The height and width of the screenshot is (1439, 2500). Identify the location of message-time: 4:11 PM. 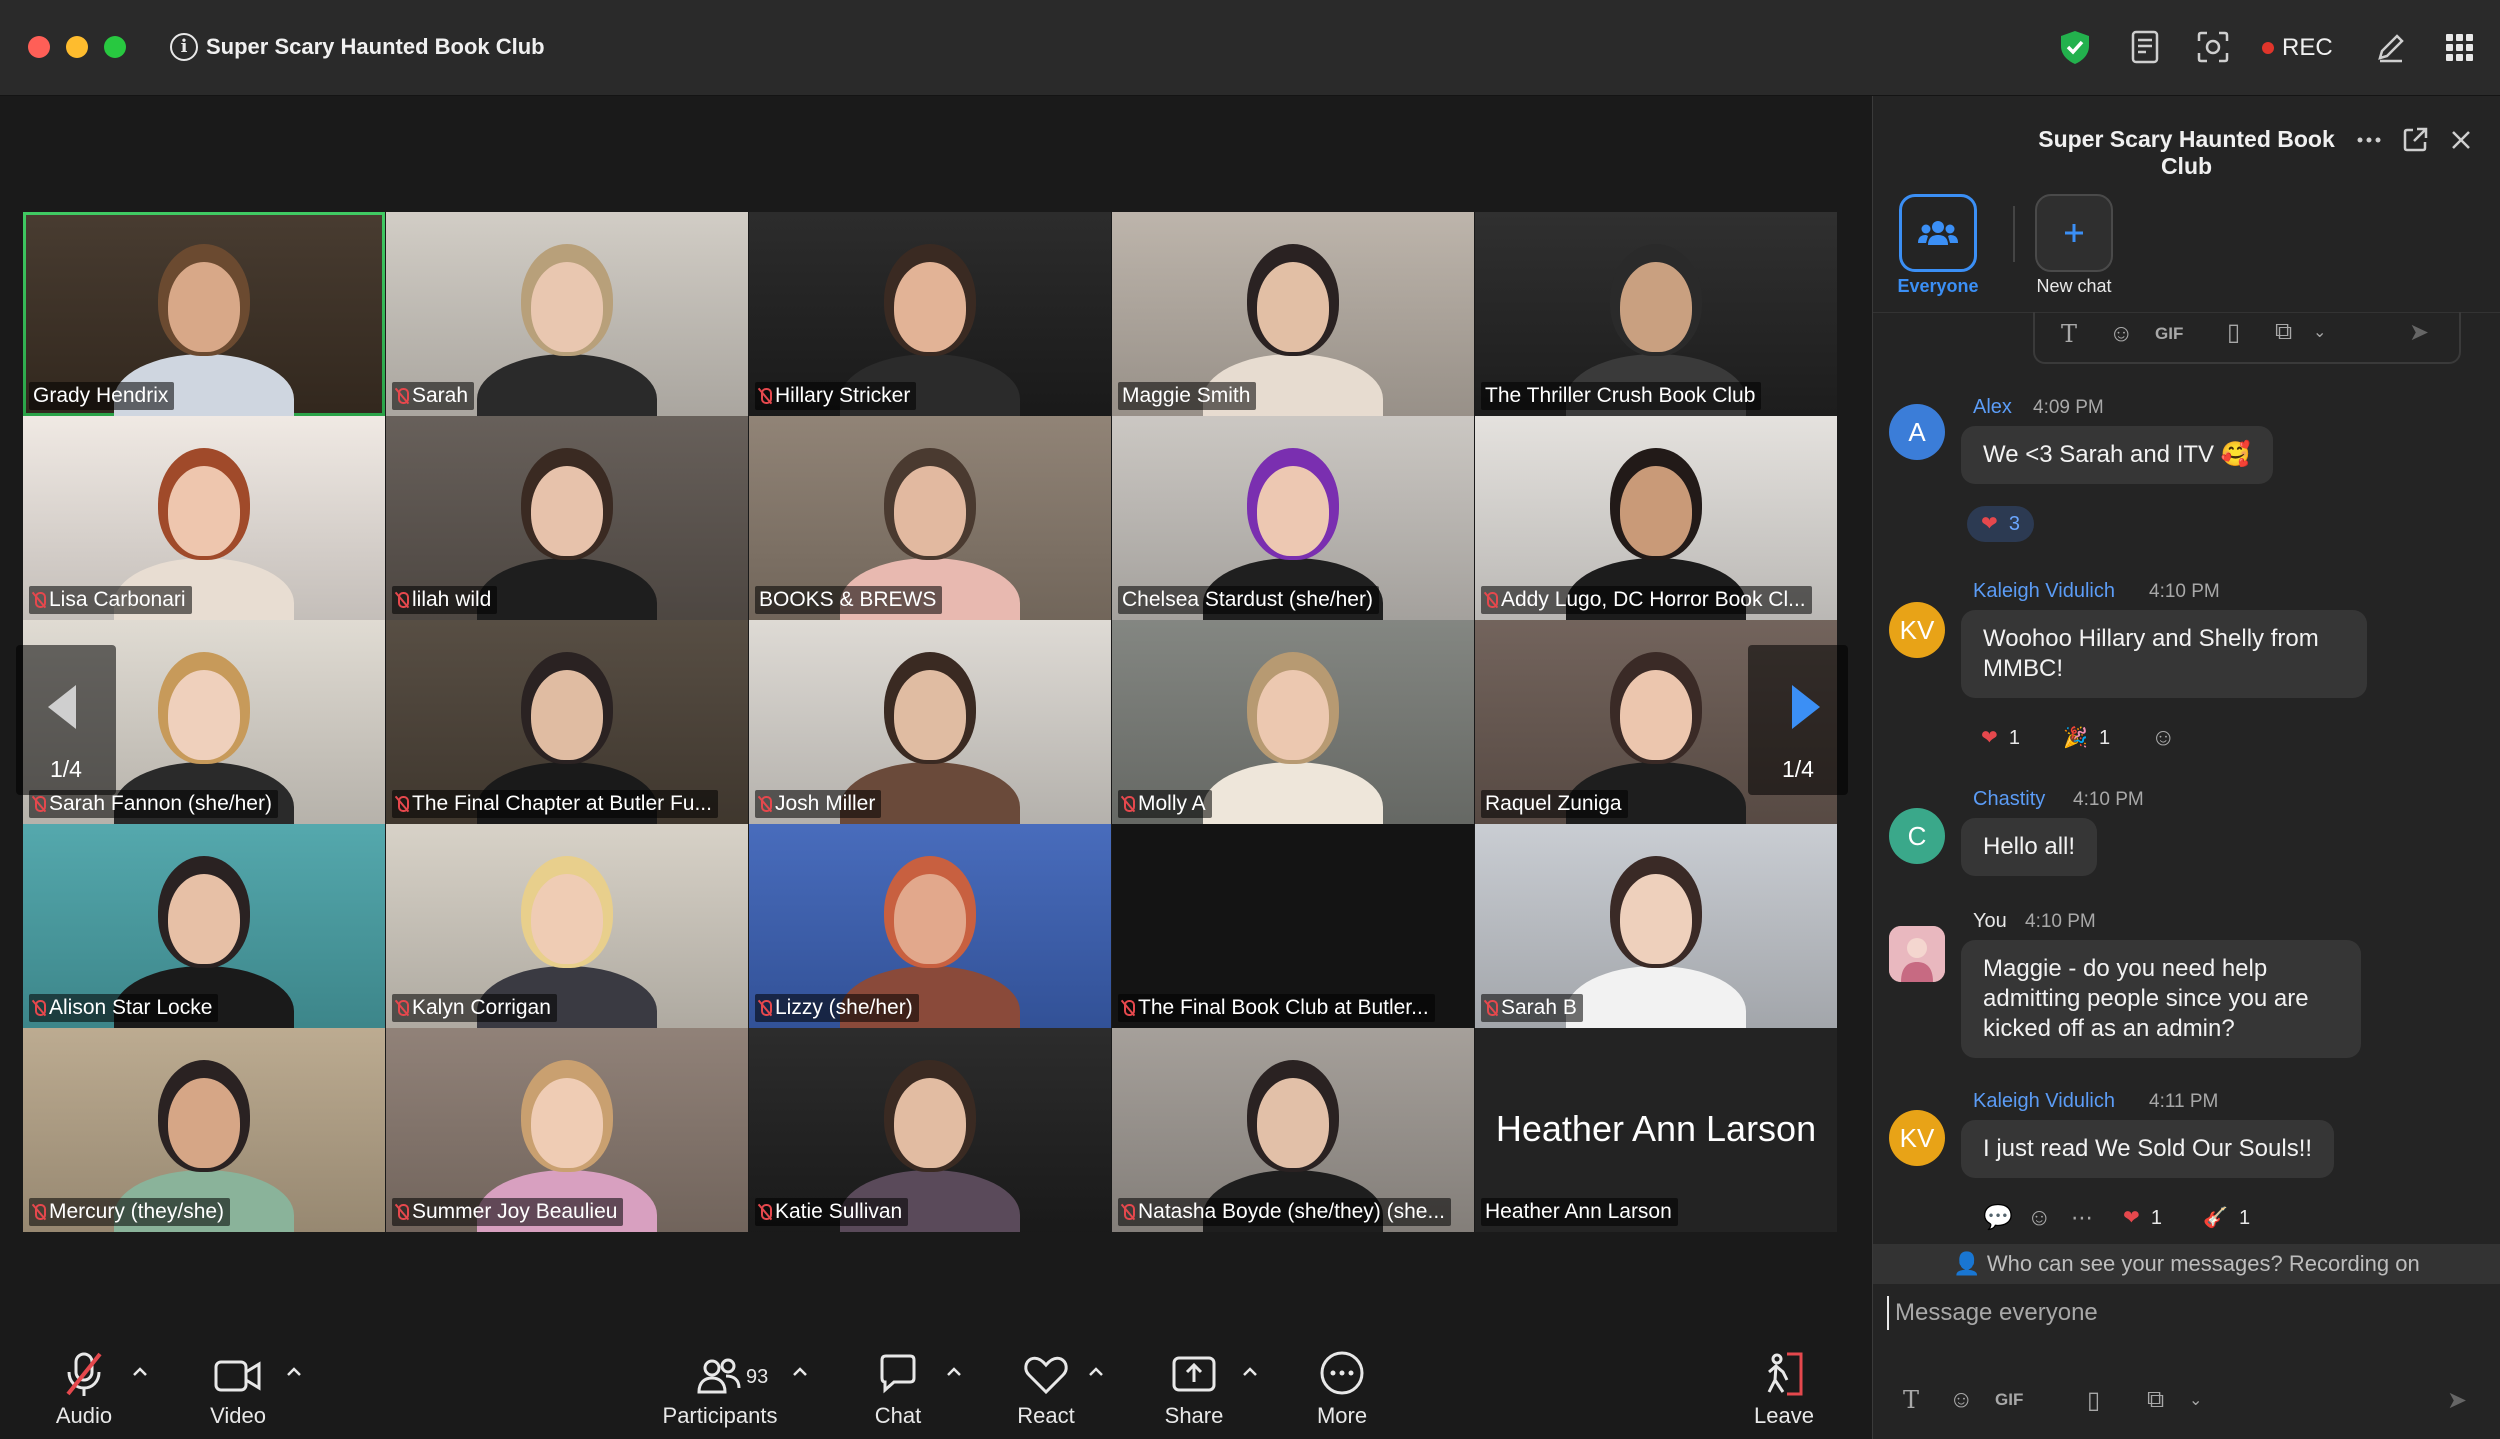
(2184, 1101).